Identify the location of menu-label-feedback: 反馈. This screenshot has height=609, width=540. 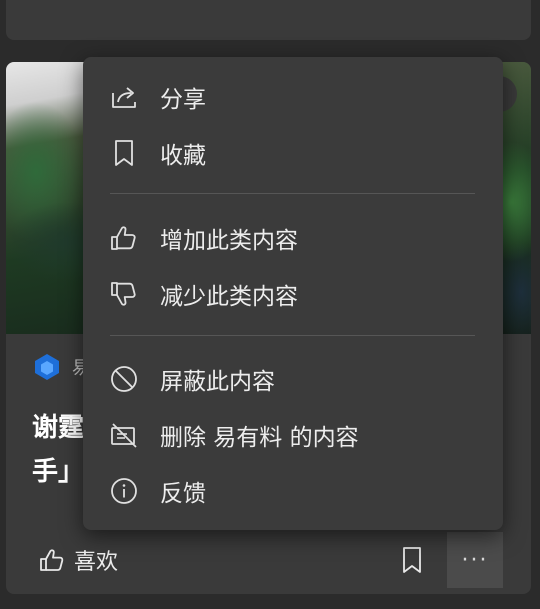
(183, 494).